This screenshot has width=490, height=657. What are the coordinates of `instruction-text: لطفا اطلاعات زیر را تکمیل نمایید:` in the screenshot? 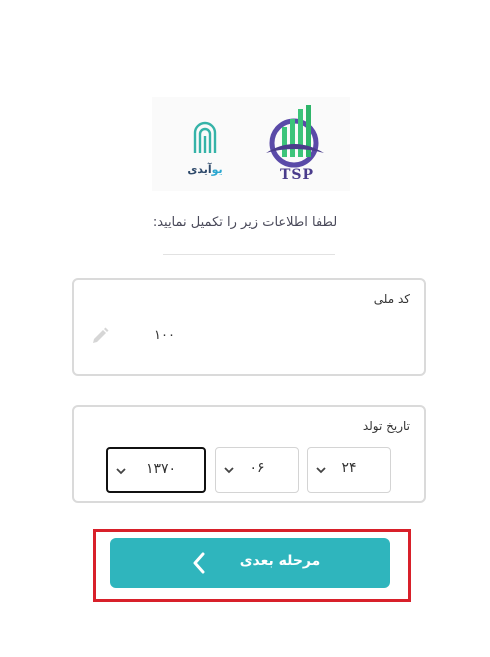 It's located at (245, 222).